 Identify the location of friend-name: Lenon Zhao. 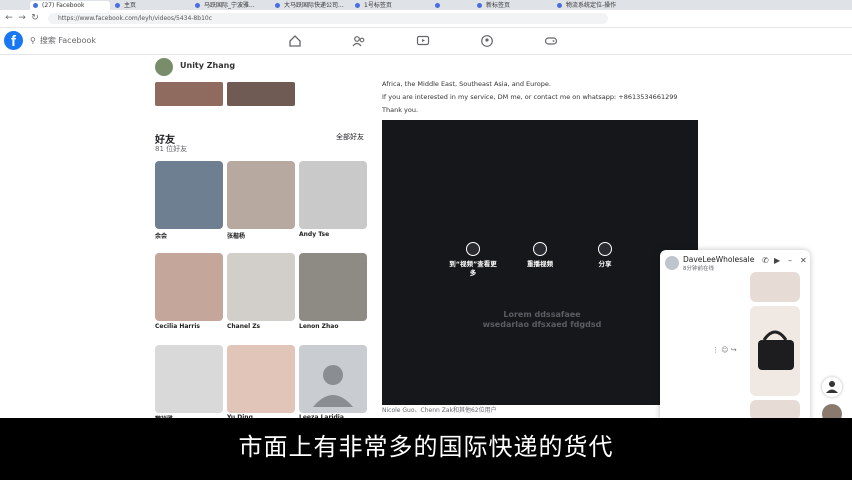
(318, 326).